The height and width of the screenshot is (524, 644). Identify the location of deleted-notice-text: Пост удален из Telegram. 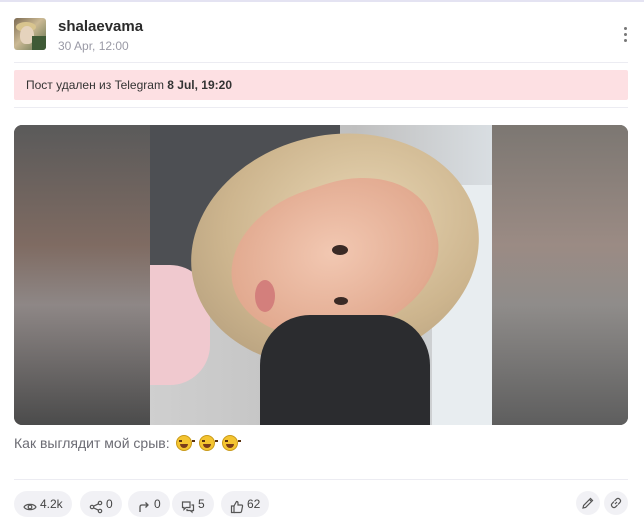
(95, 85).